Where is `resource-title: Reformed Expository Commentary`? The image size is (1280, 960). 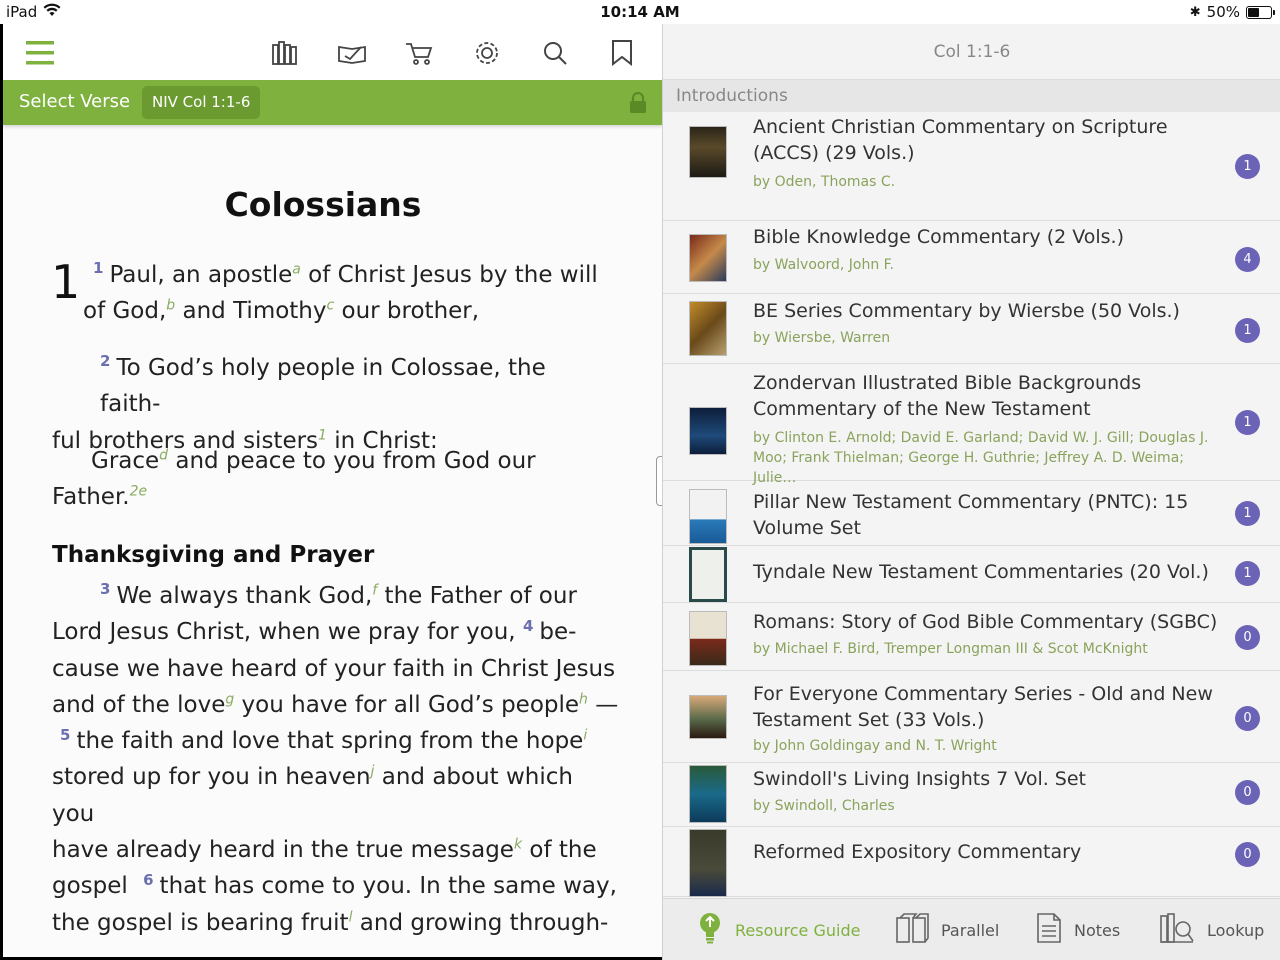 resource-title: Reformed Expository Commentary is located at coordinates (917, 852).